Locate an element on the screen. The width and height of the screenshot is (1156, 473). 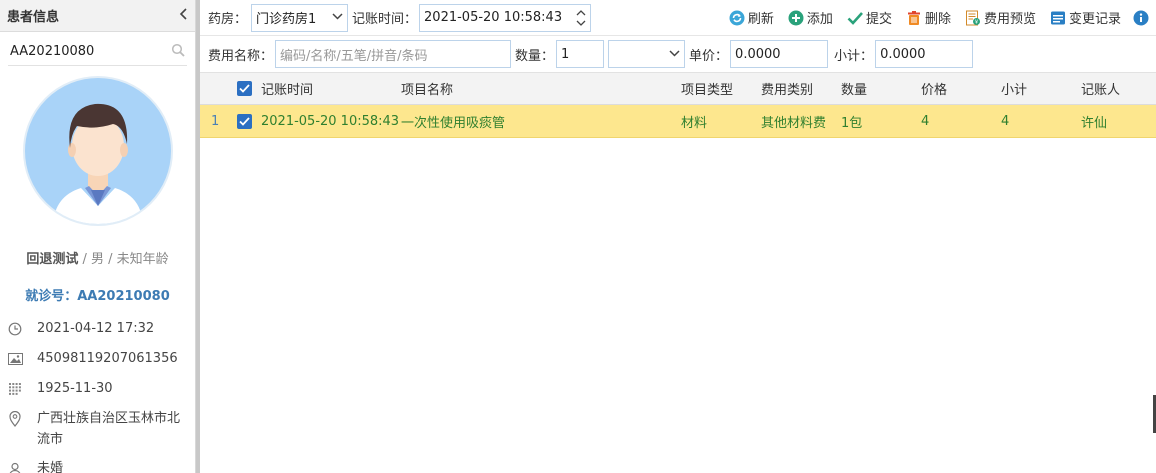
cell-item-type: 材料 is located at coordinates (694, 123).